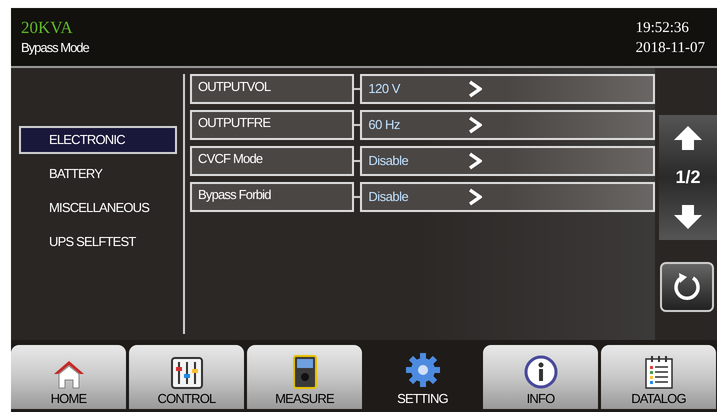 The width and height of the screenshot is (717, 412). What do you see at coordinates (272, 89) in the screenshot?
I see `setting-label: OUTPUTVOL` at bounding box center [272, 89].